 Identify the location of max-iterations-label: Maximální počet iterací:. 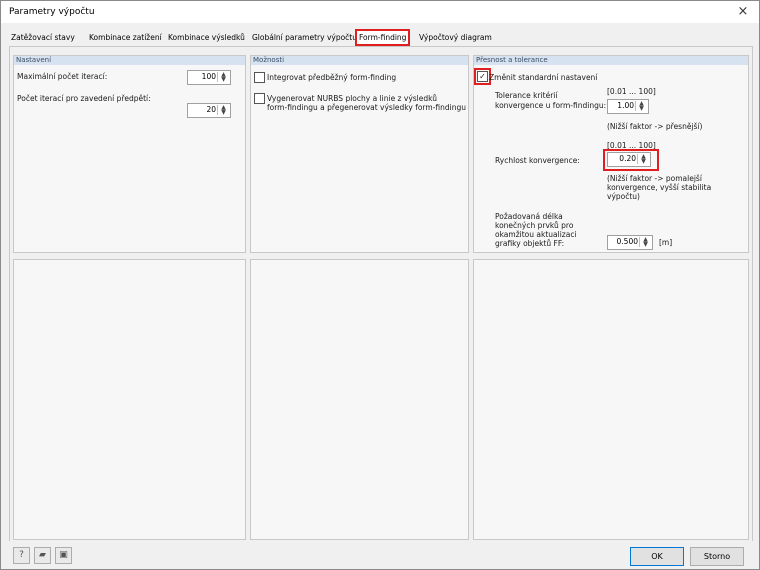
(62, 76).